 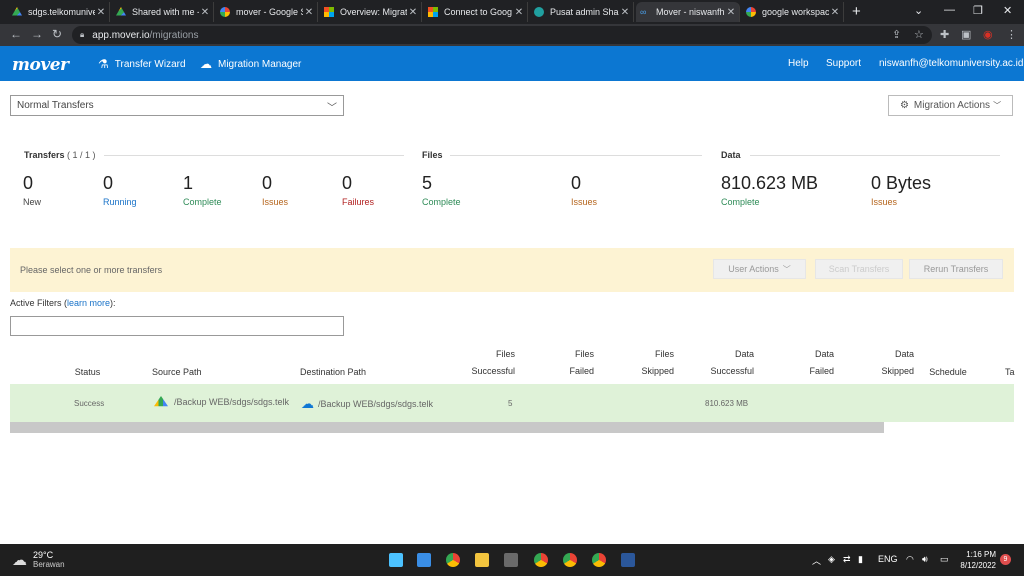 I want to click on notification-badge: 9, so click(x=1005, y=559).